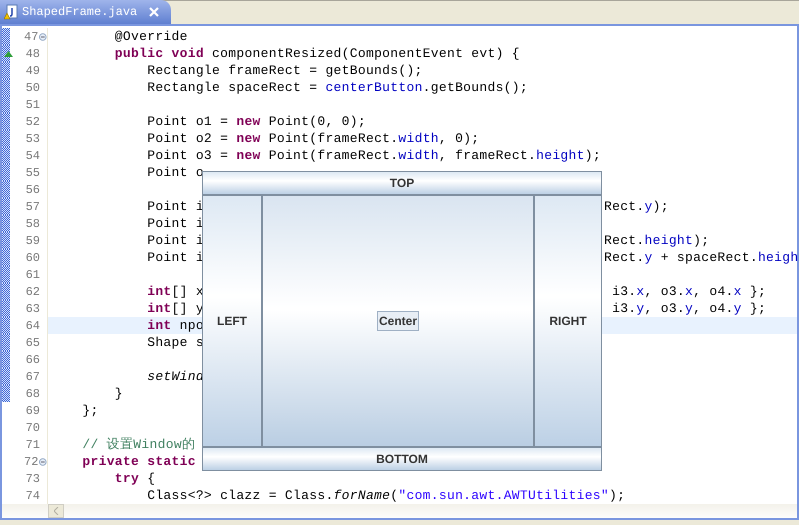  I want to click on line-number: 47, so click(30, 37).